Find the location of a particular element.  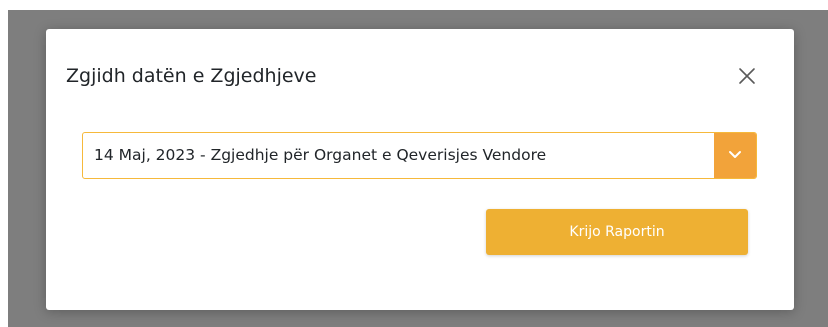

create-report-button: Krijo Raportin is located at coordinates (617, 232).